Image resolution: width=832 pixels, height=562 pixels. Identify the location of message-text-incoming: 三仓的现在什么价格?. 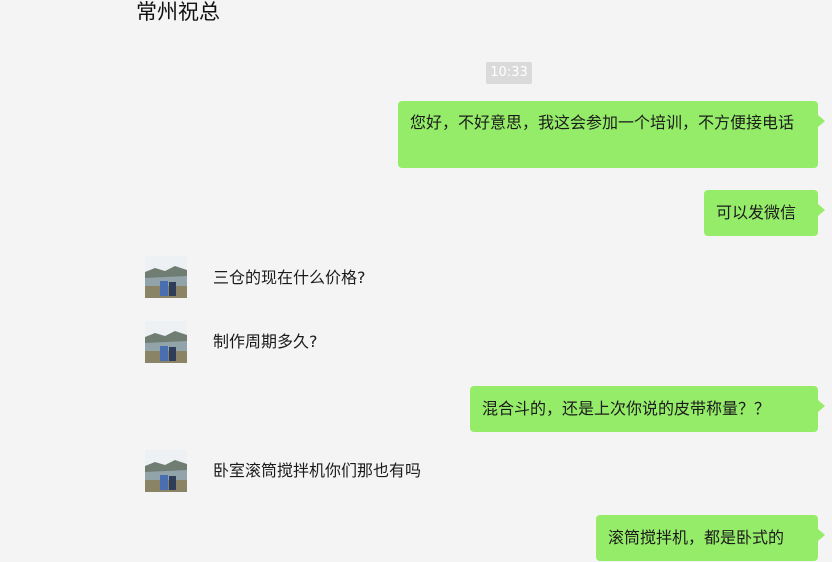
(289, 278).